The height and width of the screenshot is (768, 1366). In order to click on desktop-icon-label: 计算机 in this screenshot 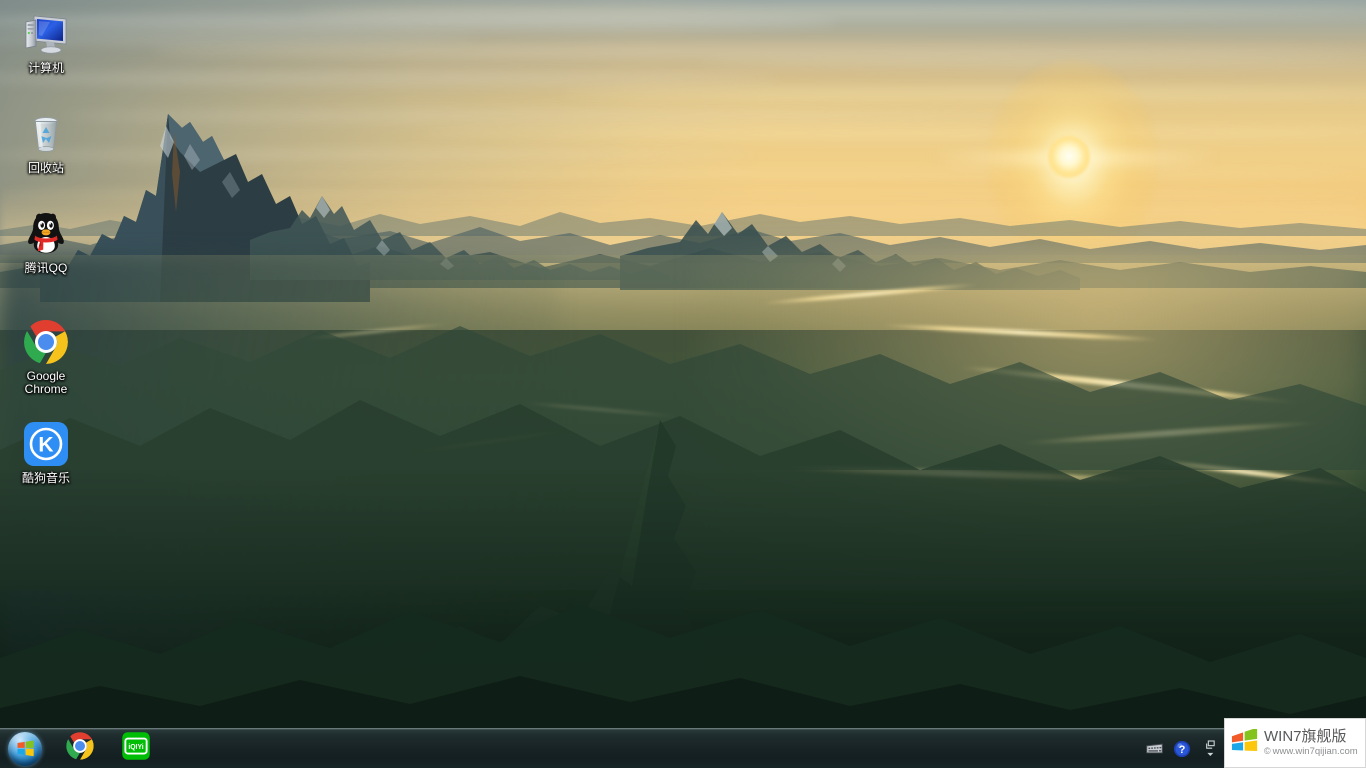, I will do `click(45, 68)`.